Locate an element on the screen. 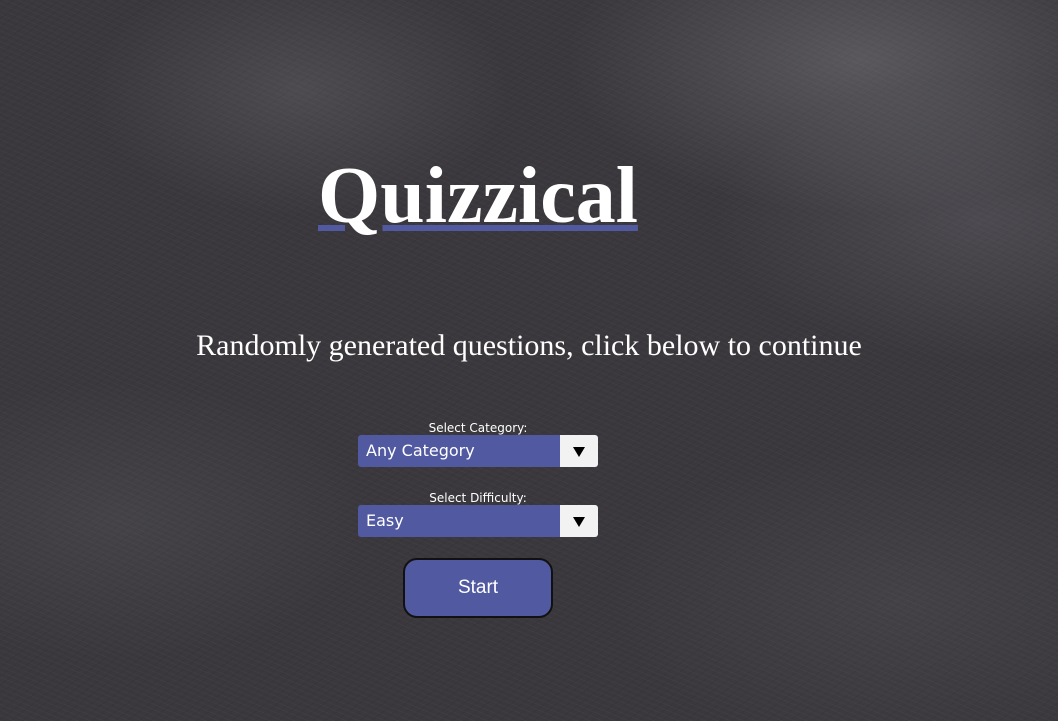 The width and height of the screenshot is (1058, 721). category-field: Select Category: Any Category is located at coordinates (478, 444).